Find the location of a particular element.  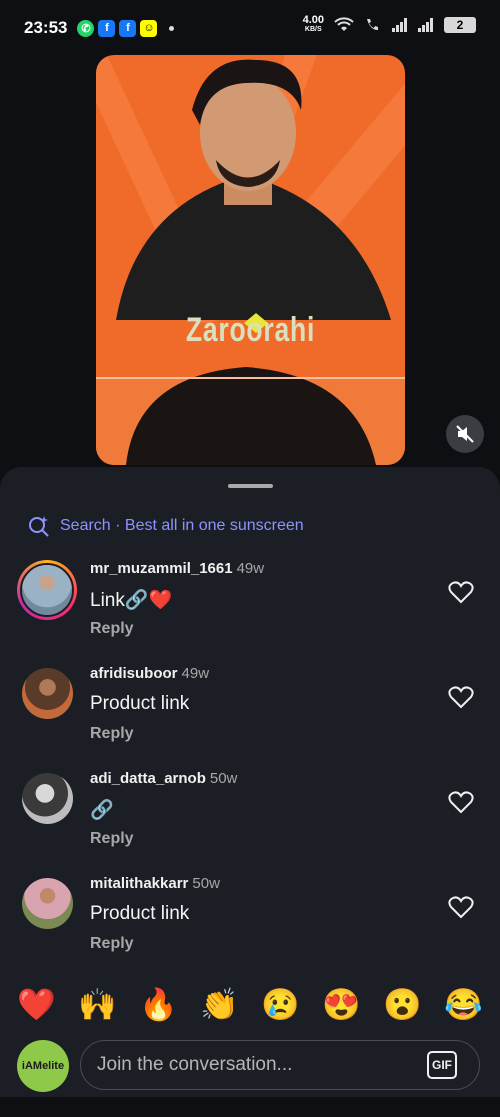

comment-composer: iAMelite GIF is located at coordinates (250, 1066).